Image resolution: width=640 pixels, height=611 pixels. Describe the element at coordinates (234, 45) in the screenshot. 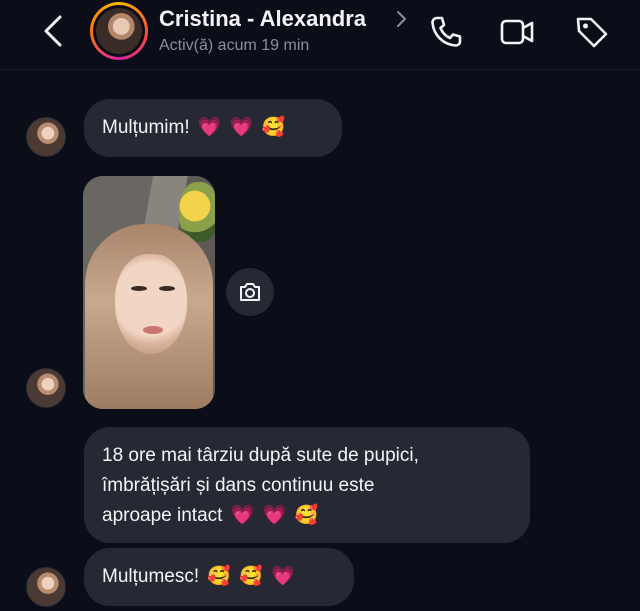

I see `contact-status: Activ(ă) acum 19 min` at that location.